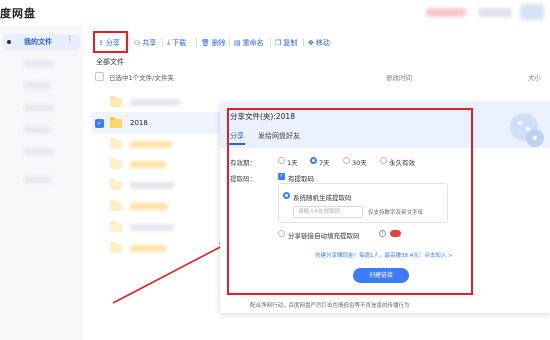  What do you see at coordinates (324, 162) in the screenshot?
I see `validity-option-7day: 7天` at bounding box center [324, 162].